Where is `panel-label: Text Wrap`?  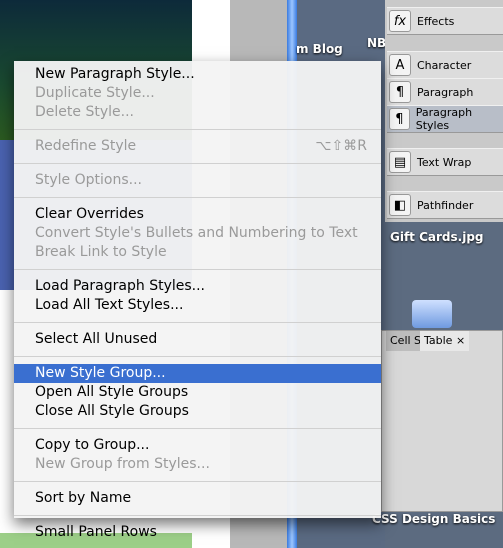
panel-label: Text Wrap is located at coordinates (444, 162).